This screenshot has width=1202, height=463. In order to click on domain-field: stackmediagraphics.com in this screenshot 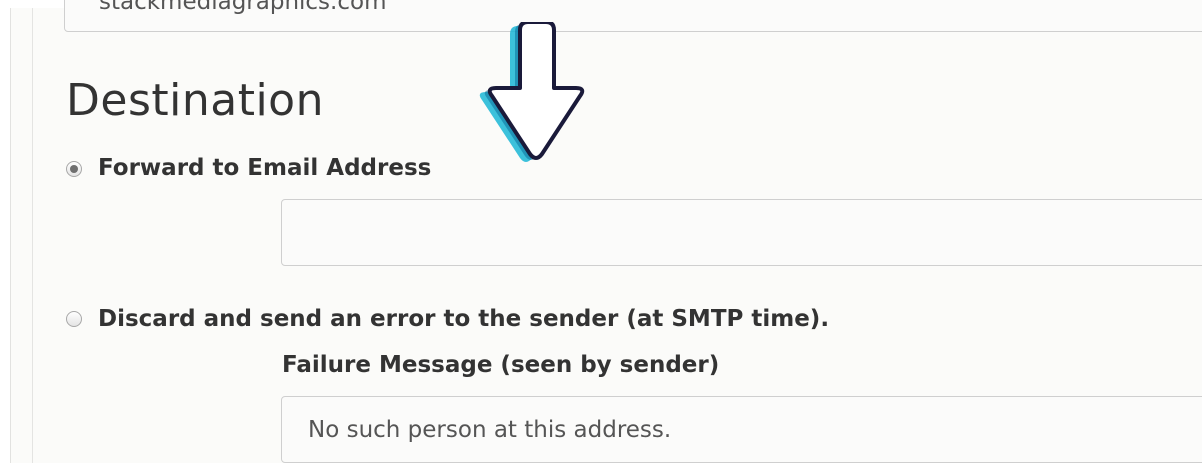, I will do `click(633, 16)`.